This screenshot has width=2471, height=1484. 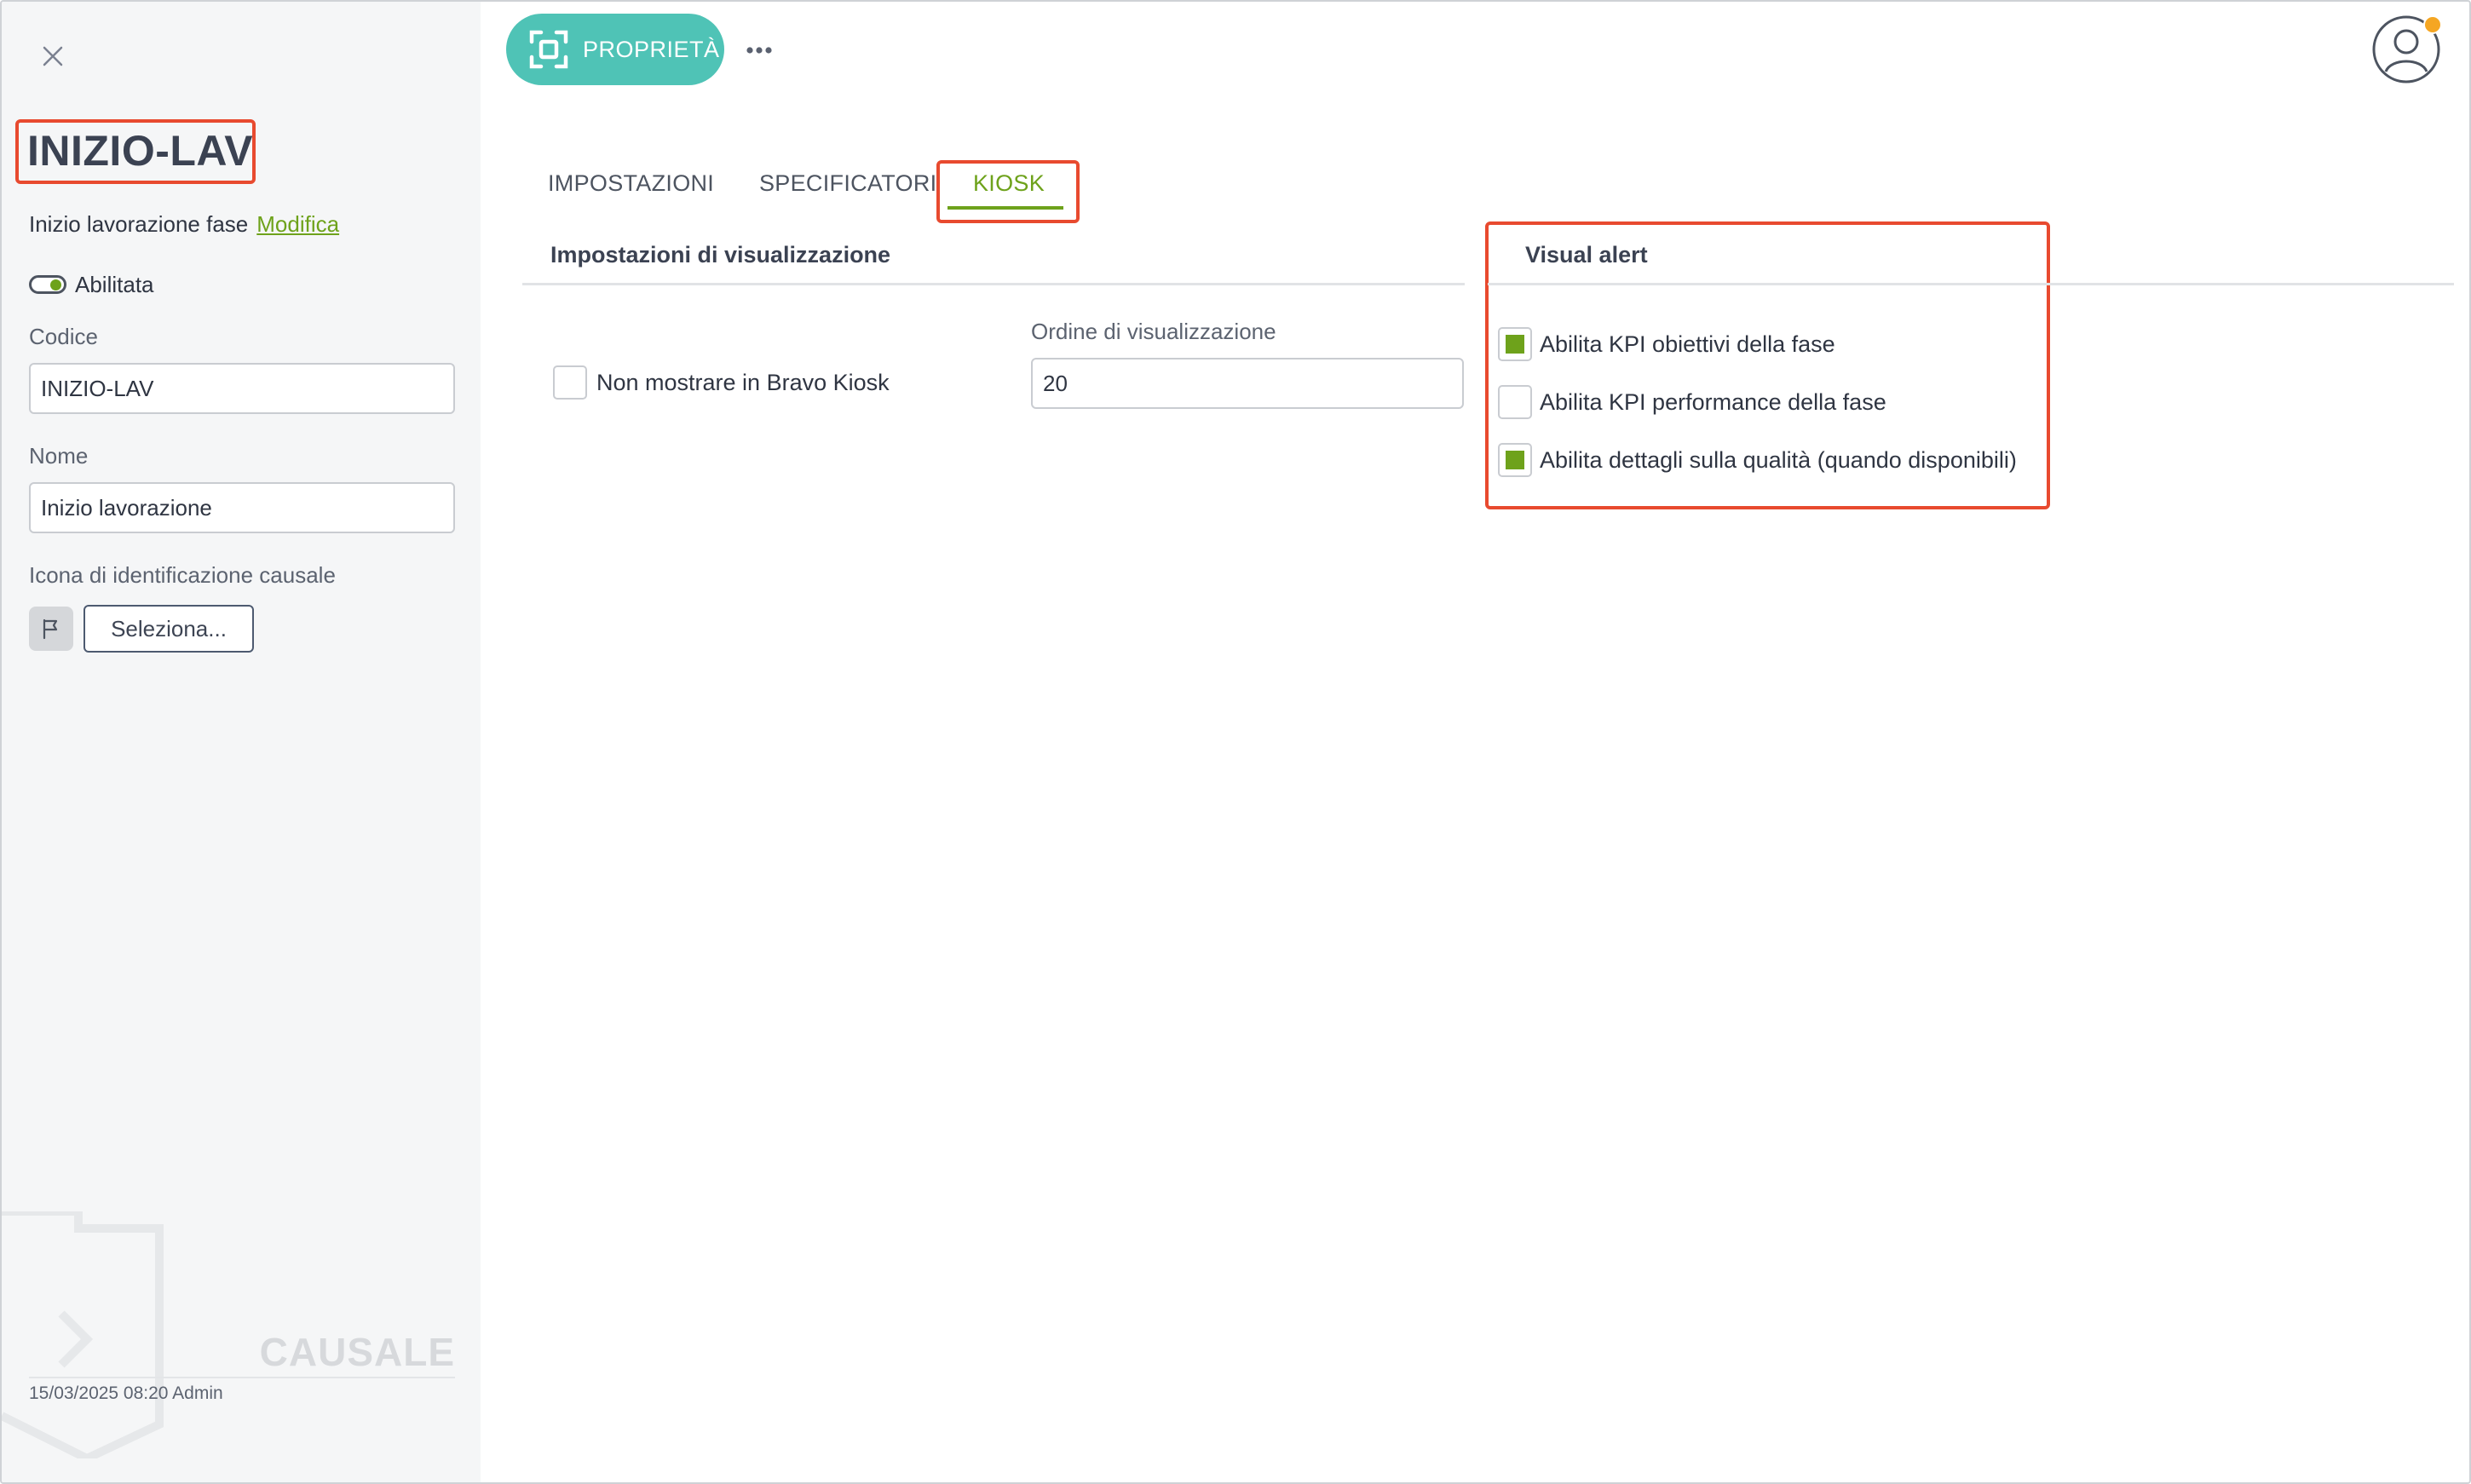 I want to click on notification-badge, so click(x=2432, y=24).